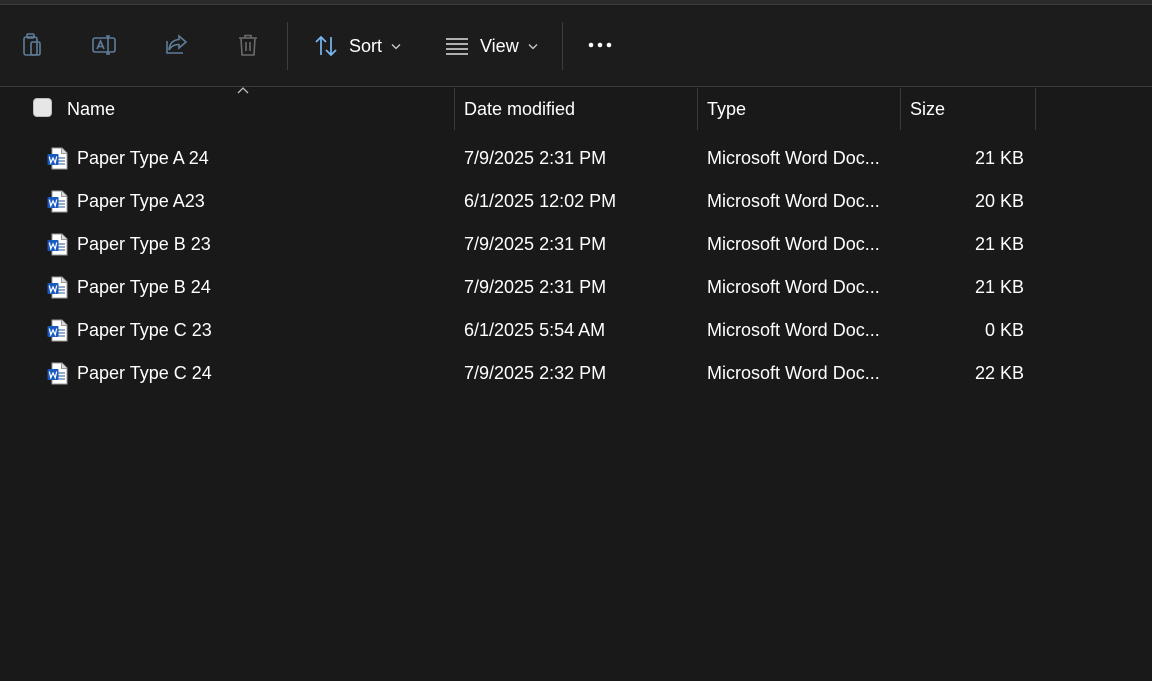 This screenshot has height=681, width=1152. Describe the element at coordinates (326, 46) in the screenshot. I see `sort-icon` at that location.